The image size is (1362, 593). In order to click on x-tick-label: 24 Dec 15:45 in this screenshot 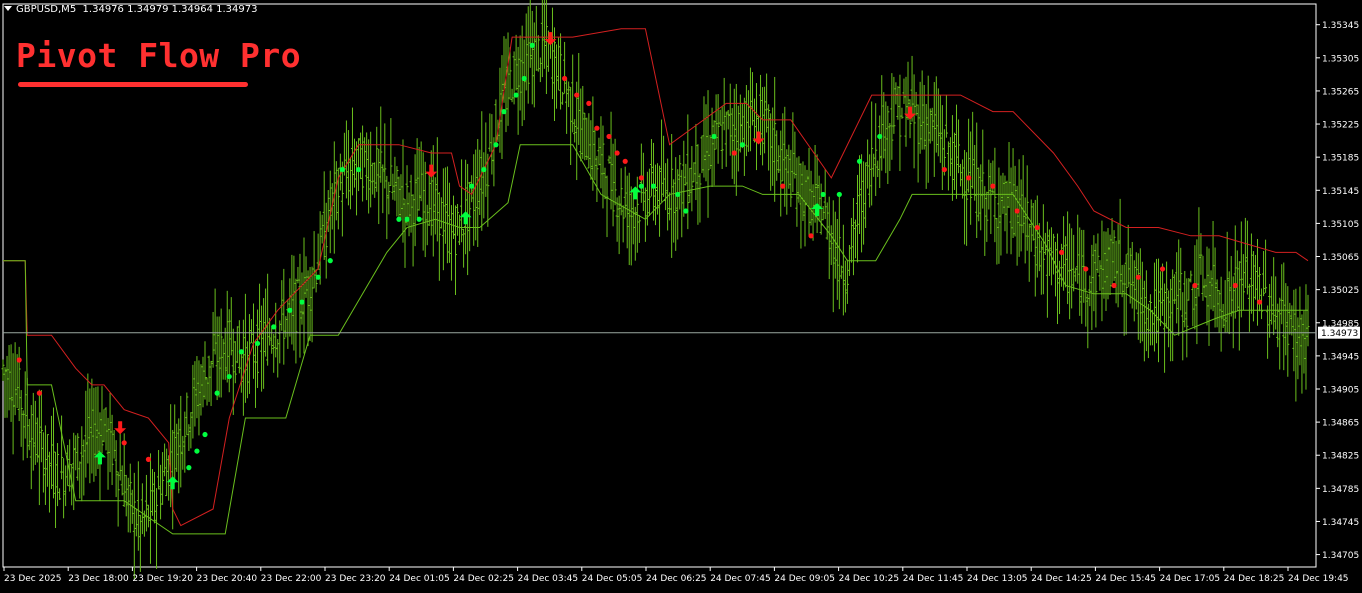, I will do `click(1125, 579)`.